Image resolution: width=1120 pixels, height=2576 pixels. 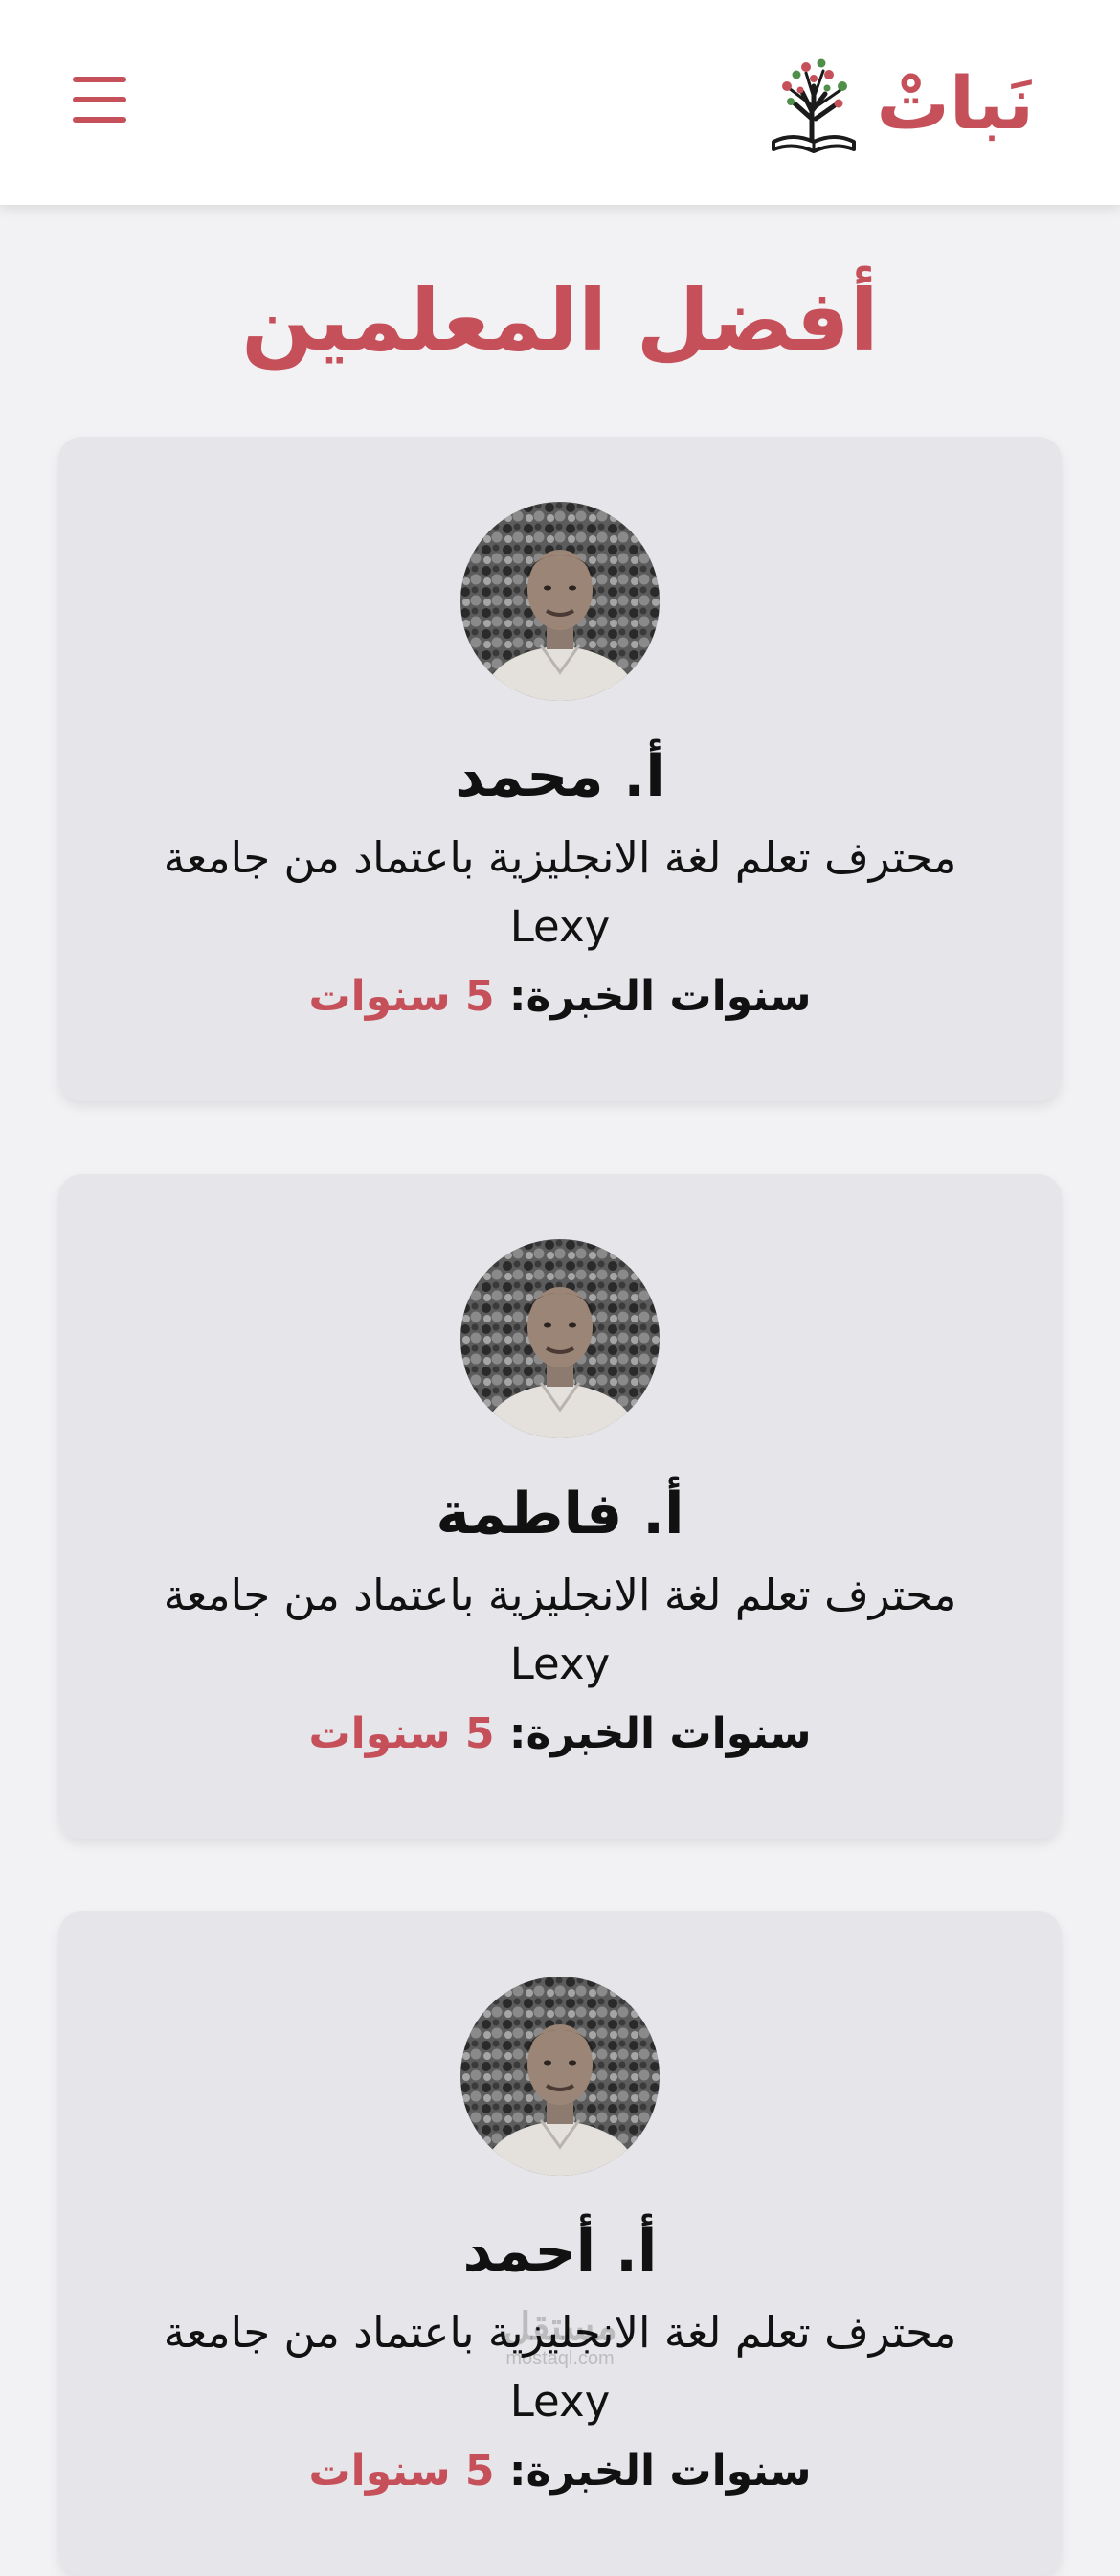 What do you see at coordinates (560, 2358) in the screenshot?
I see `watermark-latin: mostaql.com` at bounding box center [560, 2358].